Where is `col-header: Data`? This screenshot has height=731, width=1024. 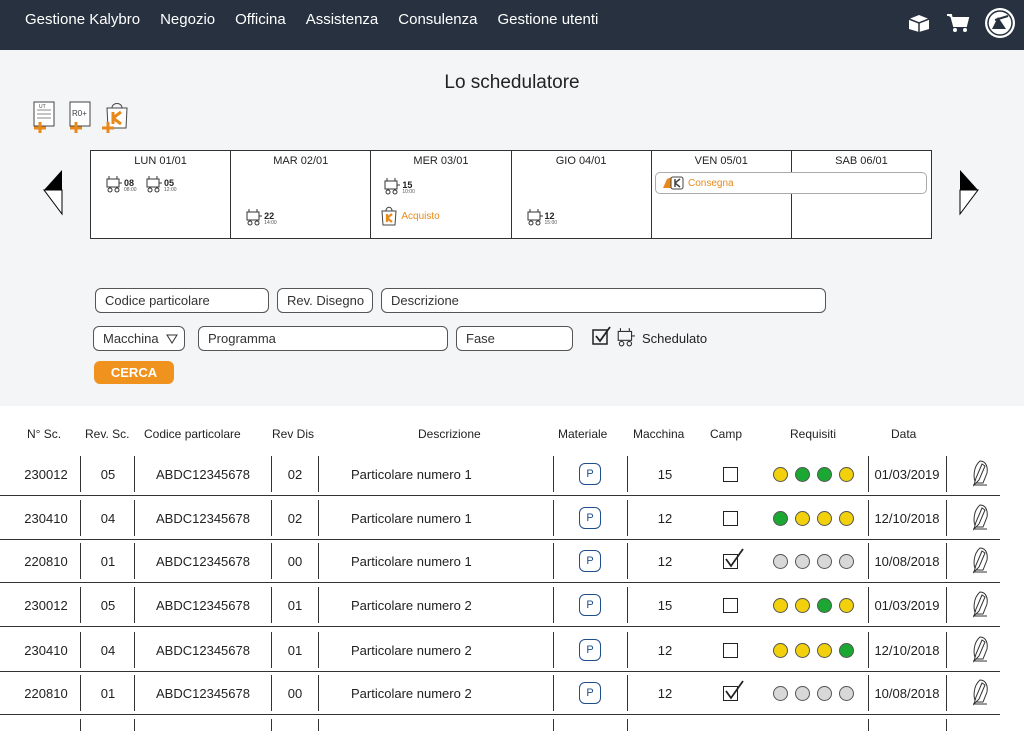
col-header: Data is located at coordinates (903, 434).